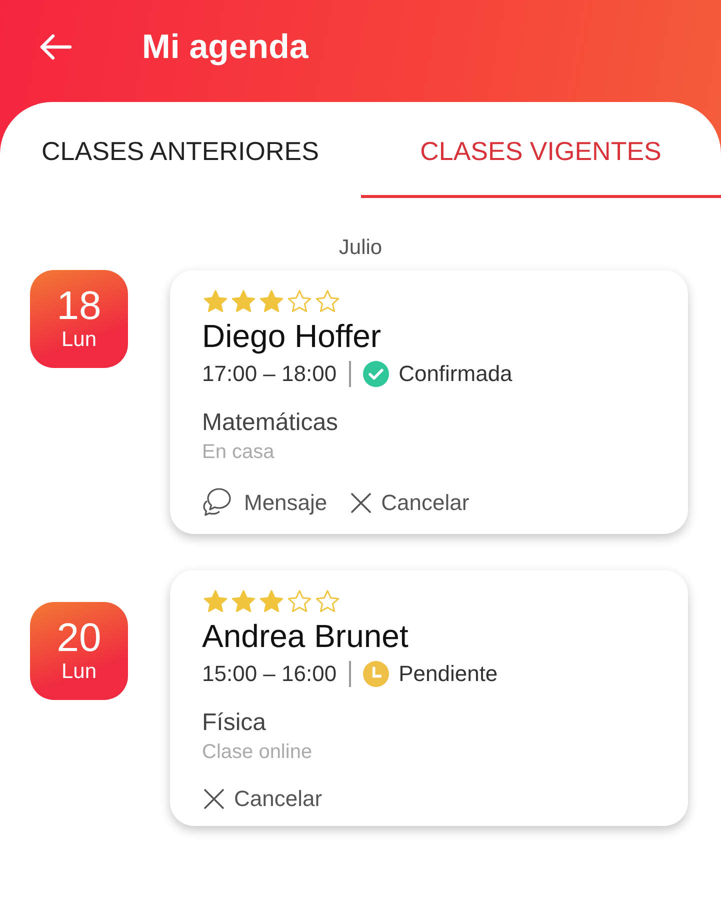 The image size is (721, 910). What do you see at coordinates (79, 638) in the screenshot?
I see `day-number: 20` at bounding box center [79, 638].